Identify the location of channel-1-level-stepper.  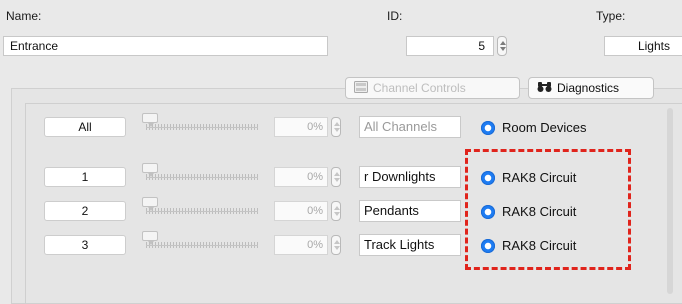
(336, 177).